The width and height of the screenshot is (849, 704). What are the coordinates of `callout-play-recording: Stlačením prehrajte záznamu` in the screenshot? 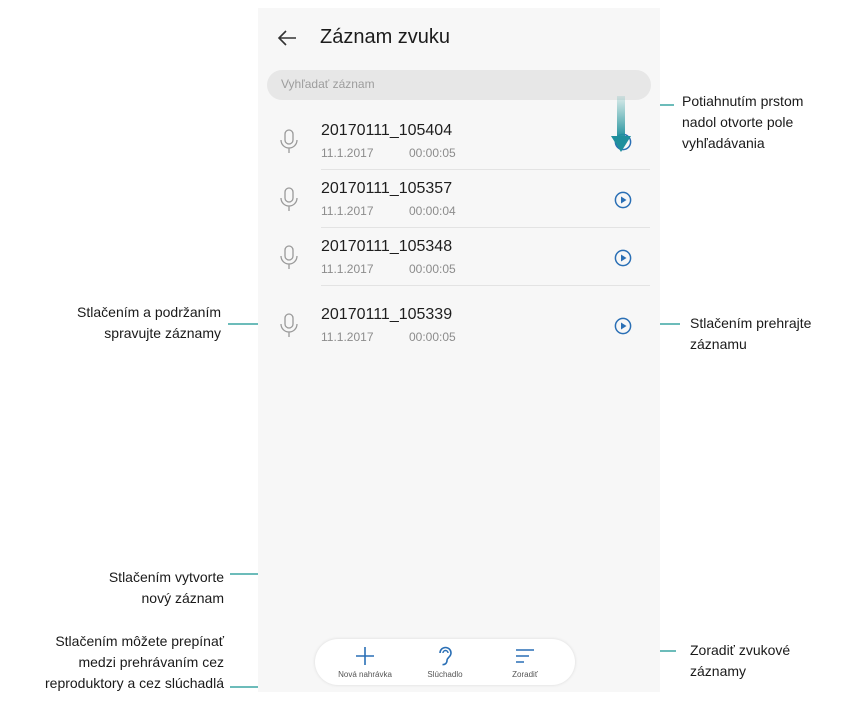 It's located at (751, 333).